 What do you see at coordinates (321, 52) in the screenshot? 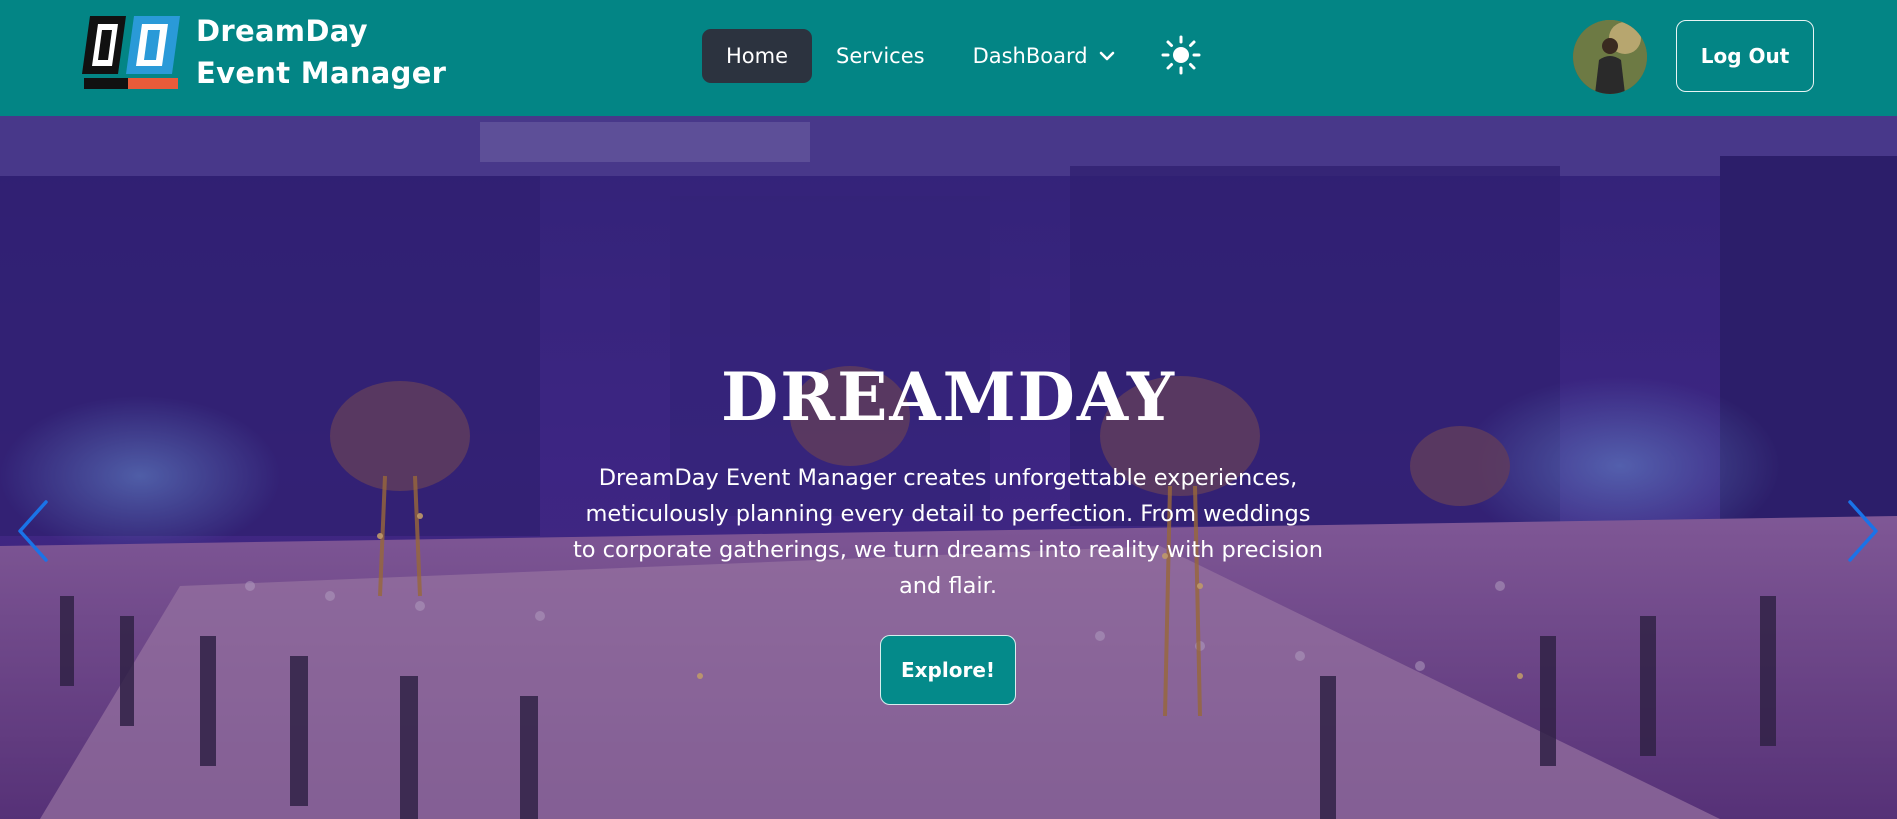
I see `brand-name: DreamDay Event Manager` at bounding box center [321, 52].